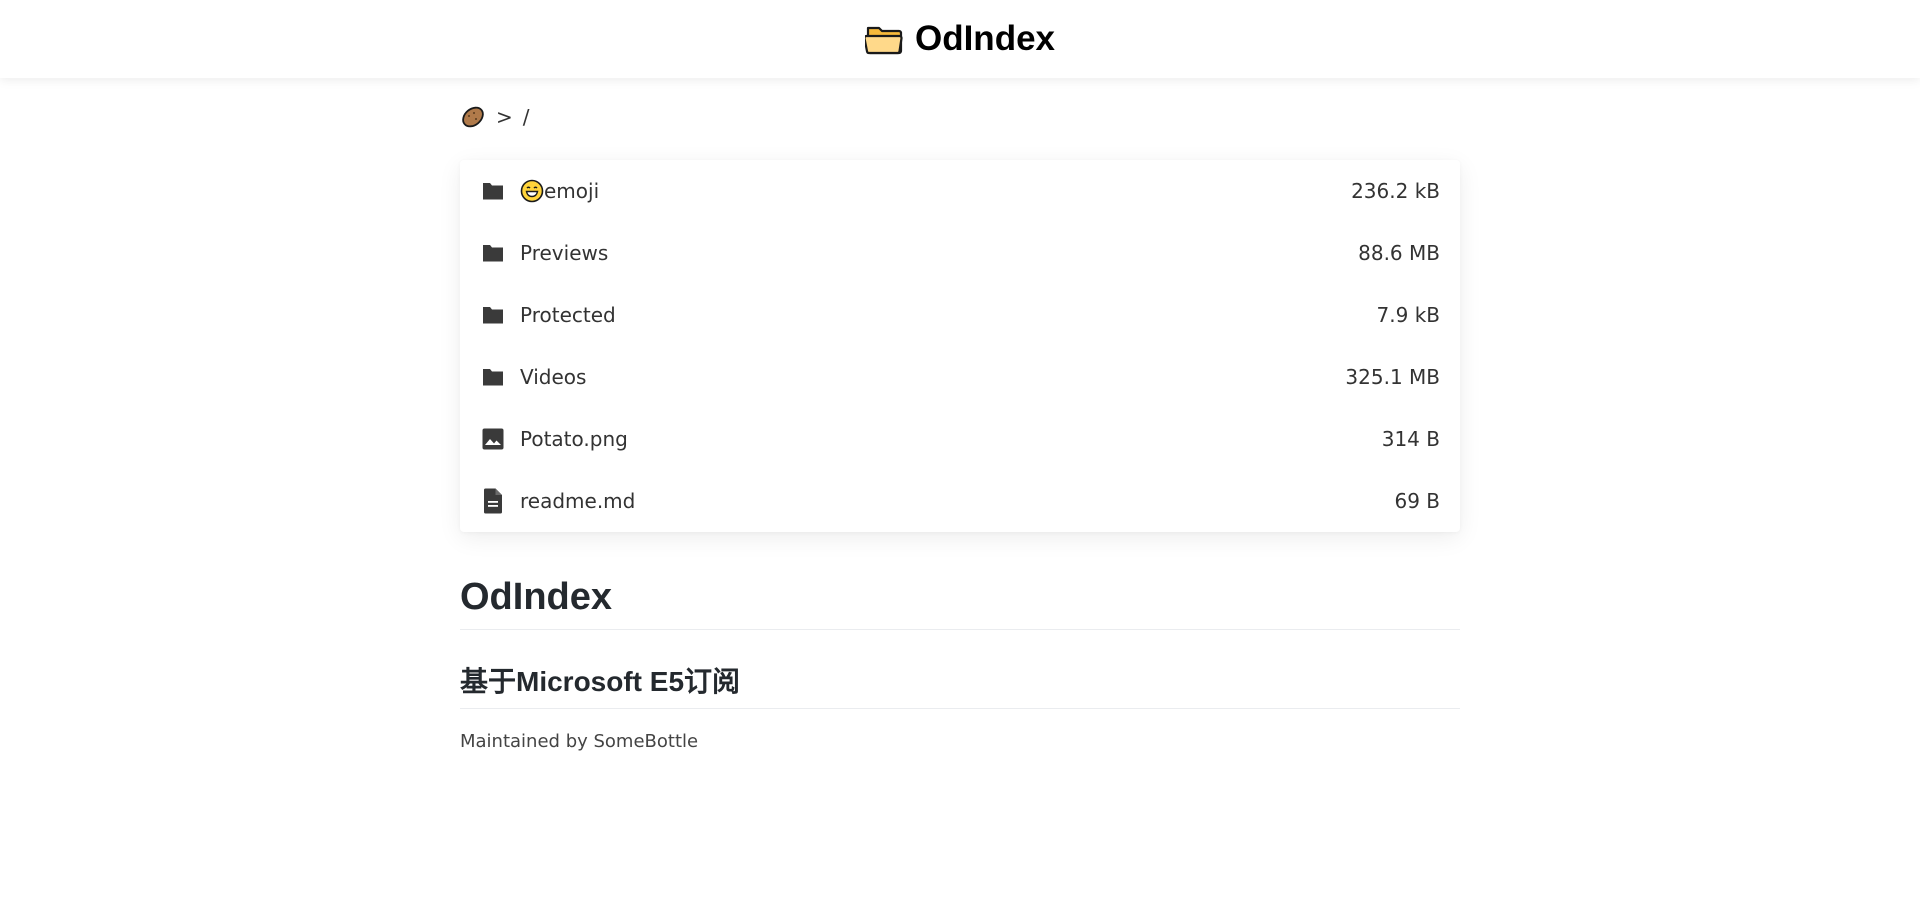  What do you see at coordinates (960, 603) in the screenshot?
I see `readme-heading: OdIndex` at bounding box center [960, 603].